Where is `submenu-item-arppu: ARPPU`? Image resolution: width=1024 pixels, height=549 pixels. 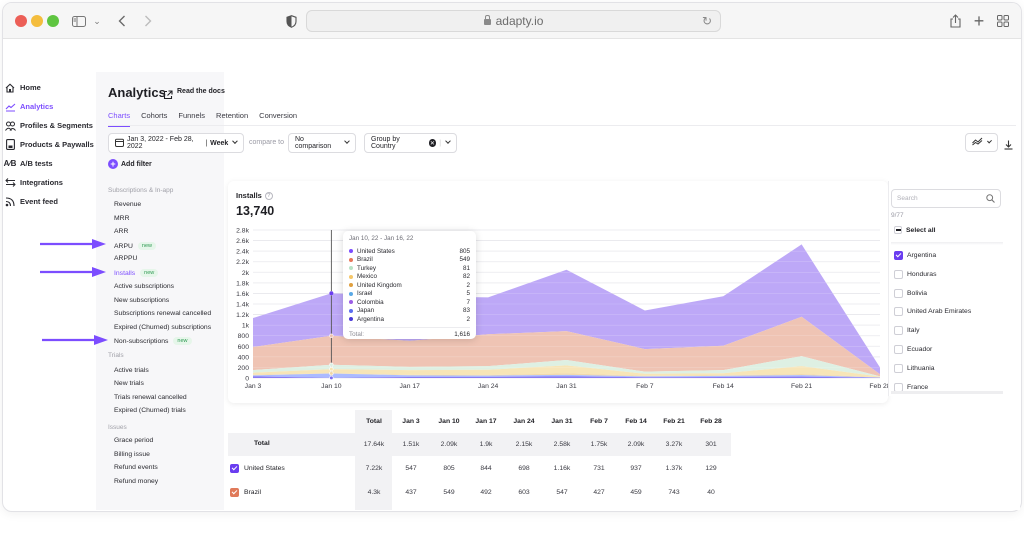
submenu-item-arppu: ARPPU is located at coordinates (125, 258).